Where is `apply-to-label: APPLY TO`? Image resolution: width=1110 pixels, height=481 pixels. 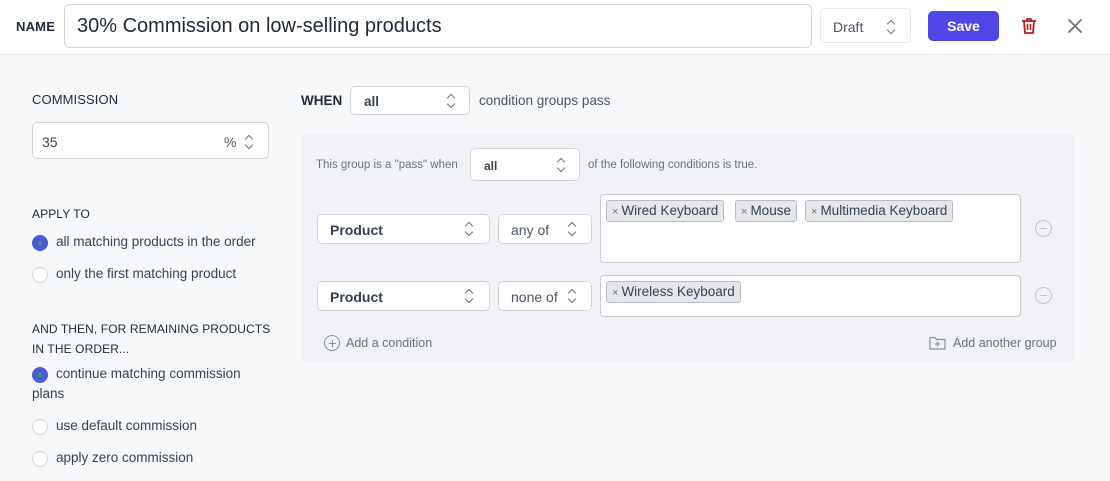 apply-to-label: APPLY TO is located at coordinates (61, 214).